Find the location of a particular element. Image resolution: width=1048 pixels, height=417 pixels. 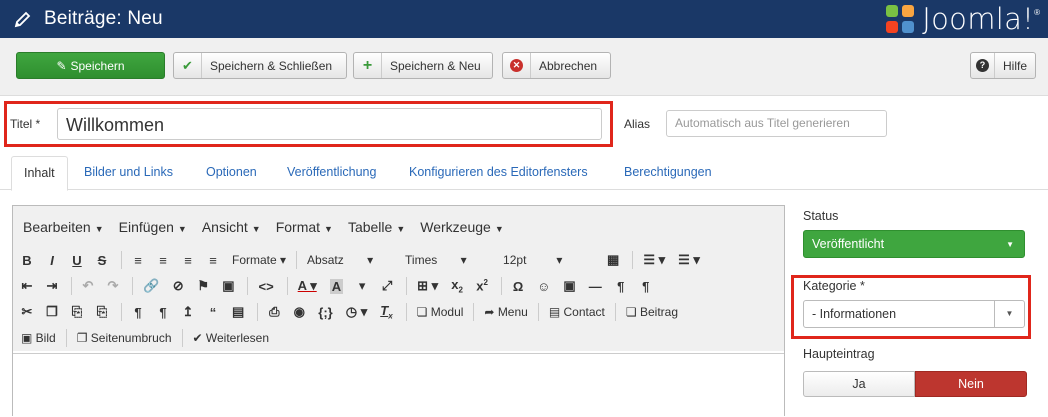

check-icon: ✔ is located at coordinates (188, 65).